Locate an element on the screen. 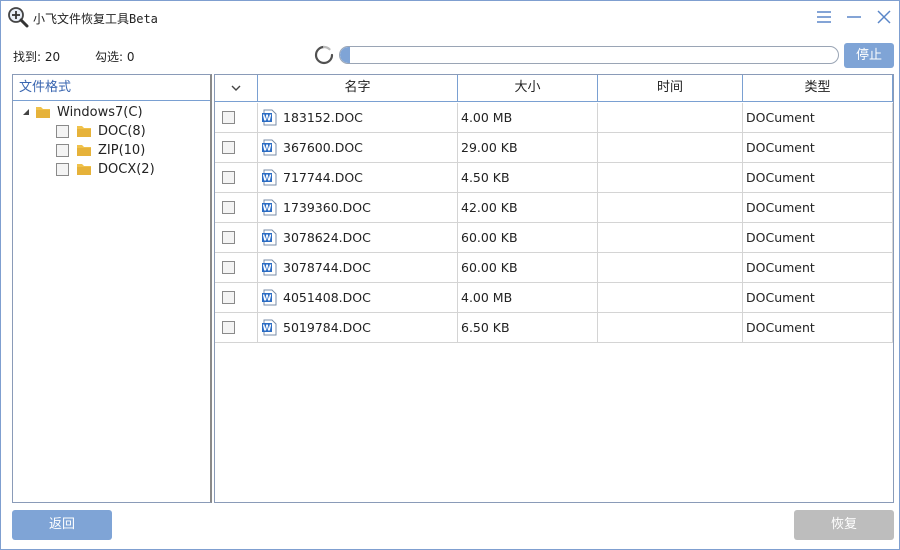 This screenshot has height=550, width=900. tree-item-label: DOCX(2) is located at coordinates (126, 169).